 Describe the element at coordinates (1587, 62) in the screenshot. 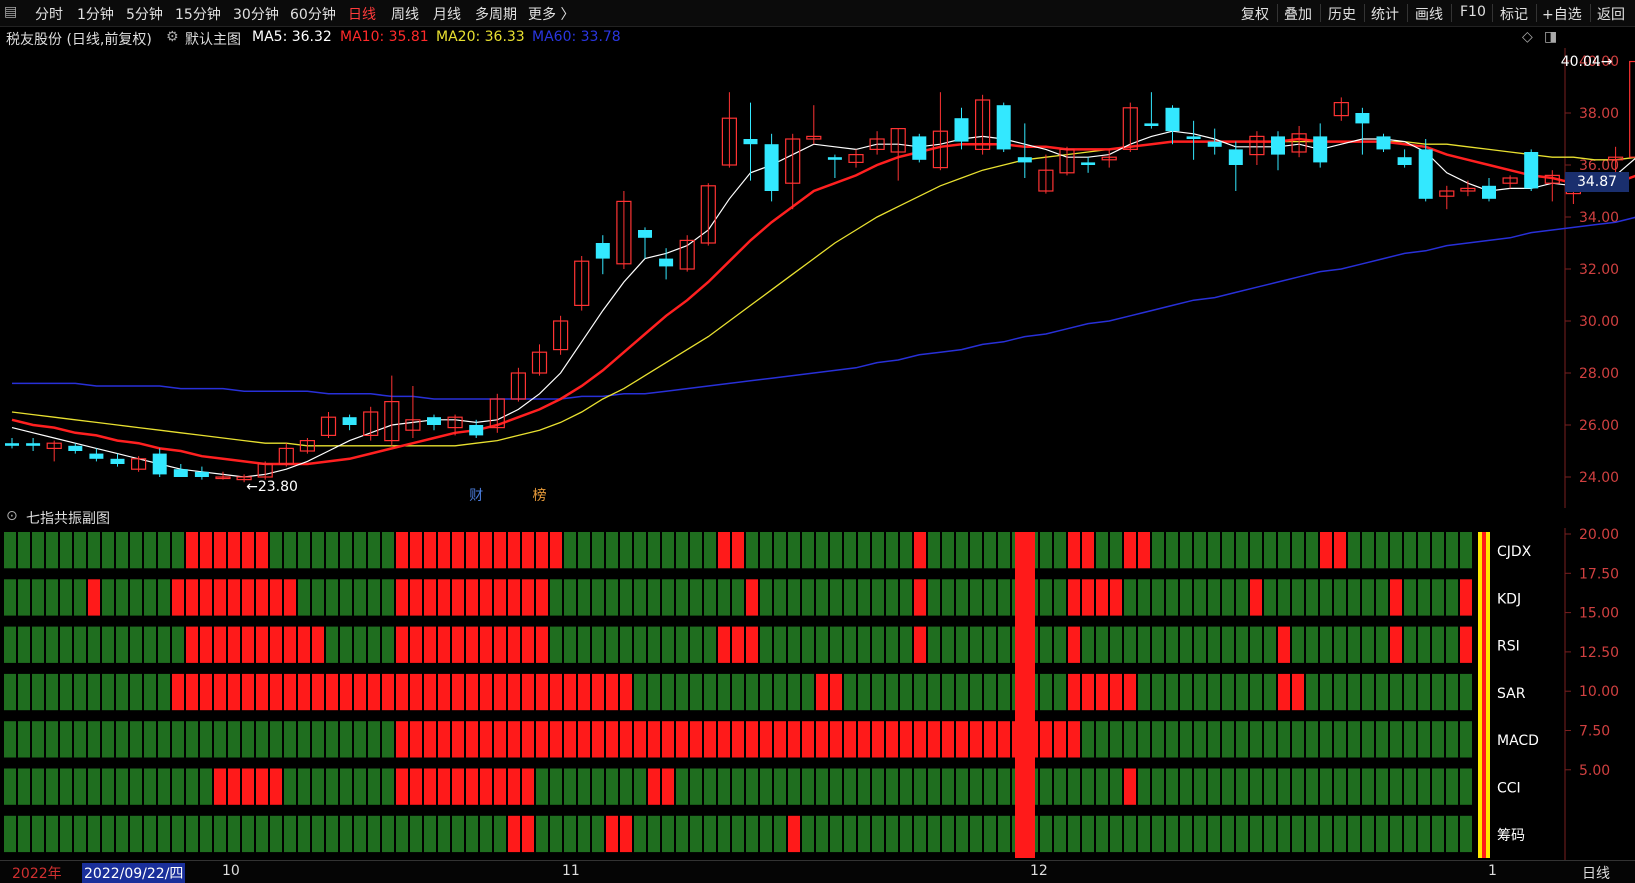

I see `high-price-label: 40.04→` at that location.